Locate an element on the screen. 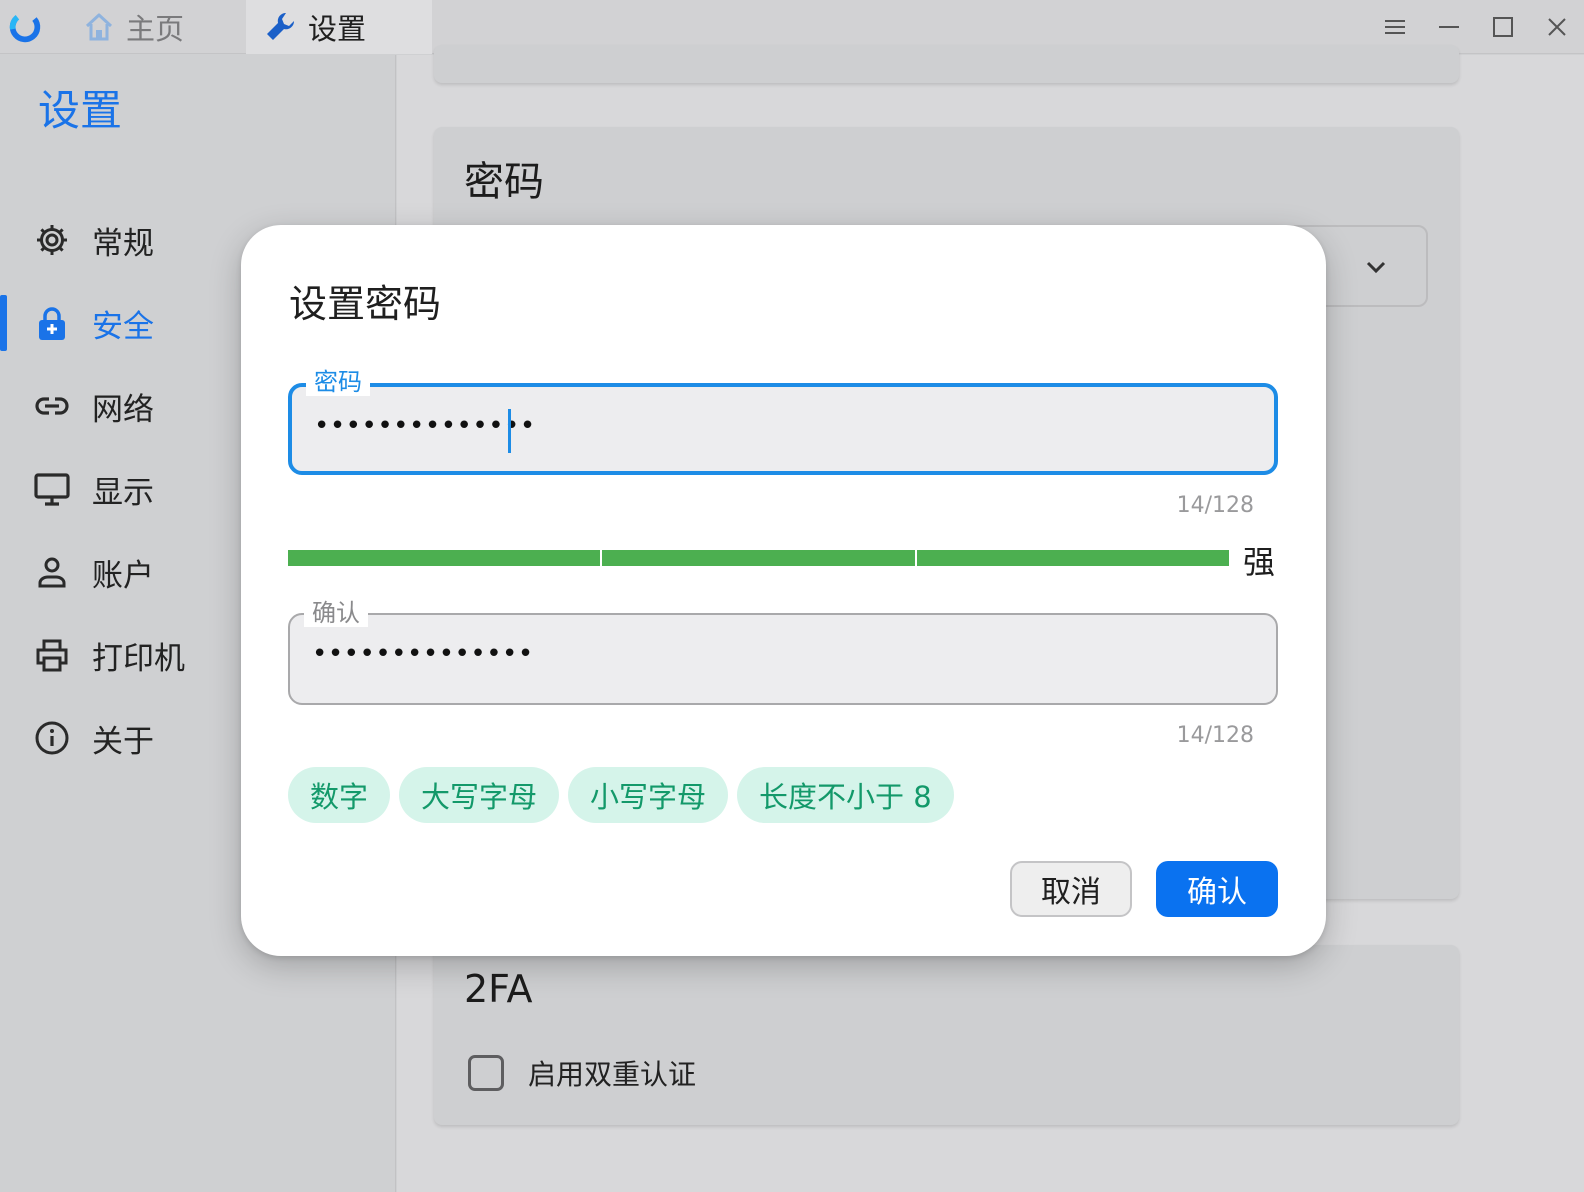 The image size is (1584, 1192). tab-home: 主页 is located at coordinates (157, 27).